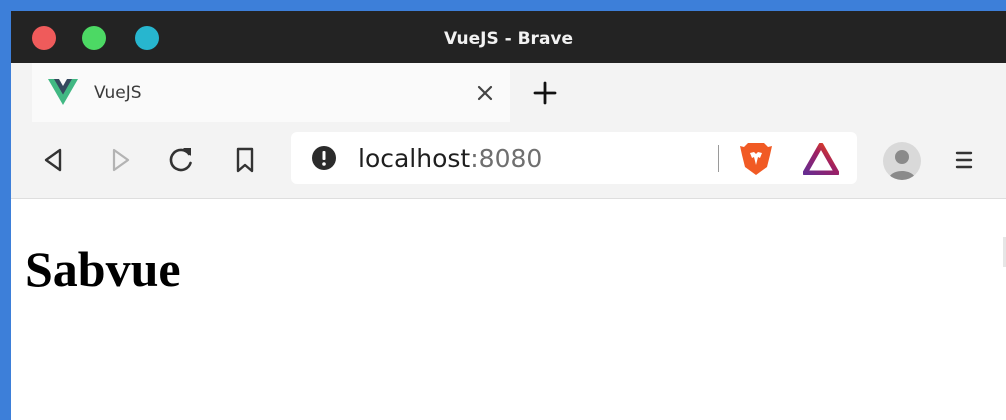  I want to click on title-bar: VueJS - Brave, so click(508, 37).